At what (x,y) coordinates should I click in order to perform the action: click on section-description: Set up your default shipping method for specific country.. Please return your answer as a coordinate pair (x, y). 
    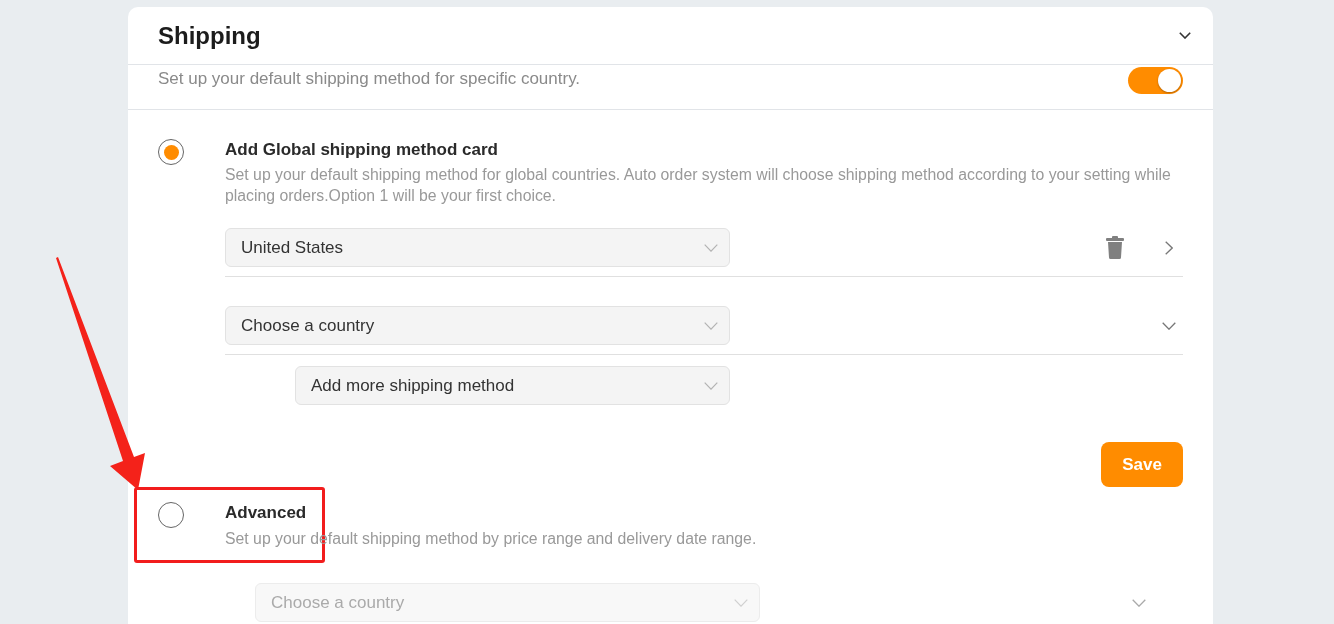
    Looking at the image, I should click on (369, 79).